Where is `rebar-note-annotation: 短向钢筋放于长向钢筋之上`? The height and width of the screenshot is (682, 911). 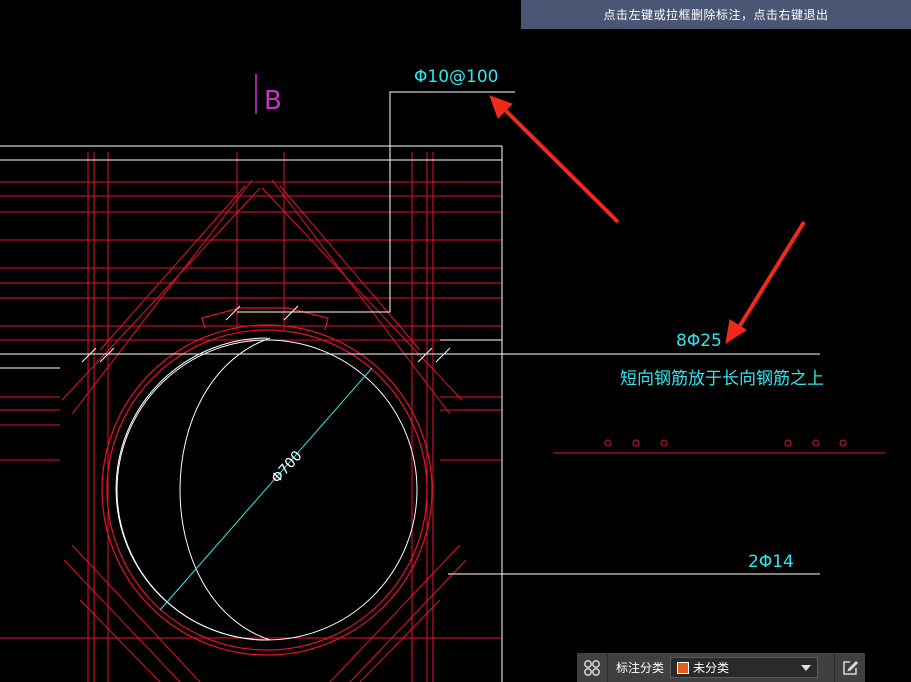 rebar-note-annotation: 短向钢筋放于长向钢筋之上 is located at coordinates (722, 379).